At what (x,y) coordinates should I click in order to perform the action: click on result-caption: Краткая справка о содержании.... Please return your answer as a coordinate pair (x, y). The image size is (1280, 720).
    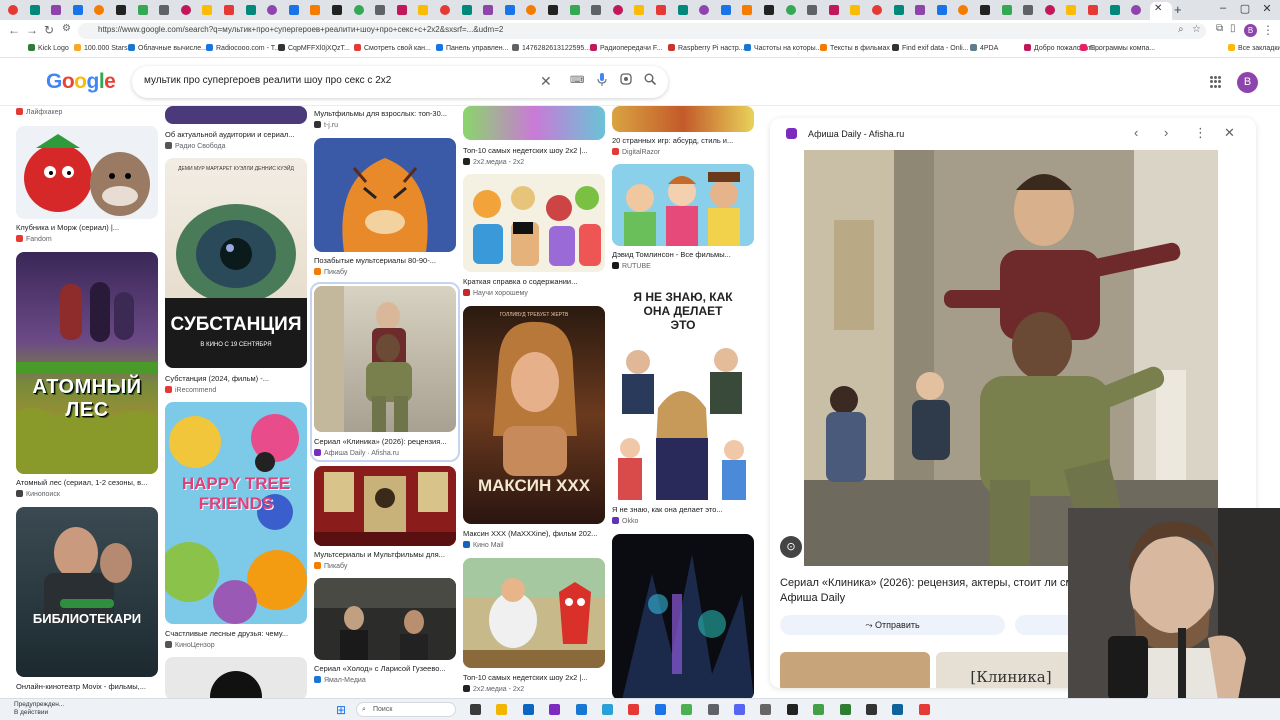
    Looking at the image, I should click on (535, 281).